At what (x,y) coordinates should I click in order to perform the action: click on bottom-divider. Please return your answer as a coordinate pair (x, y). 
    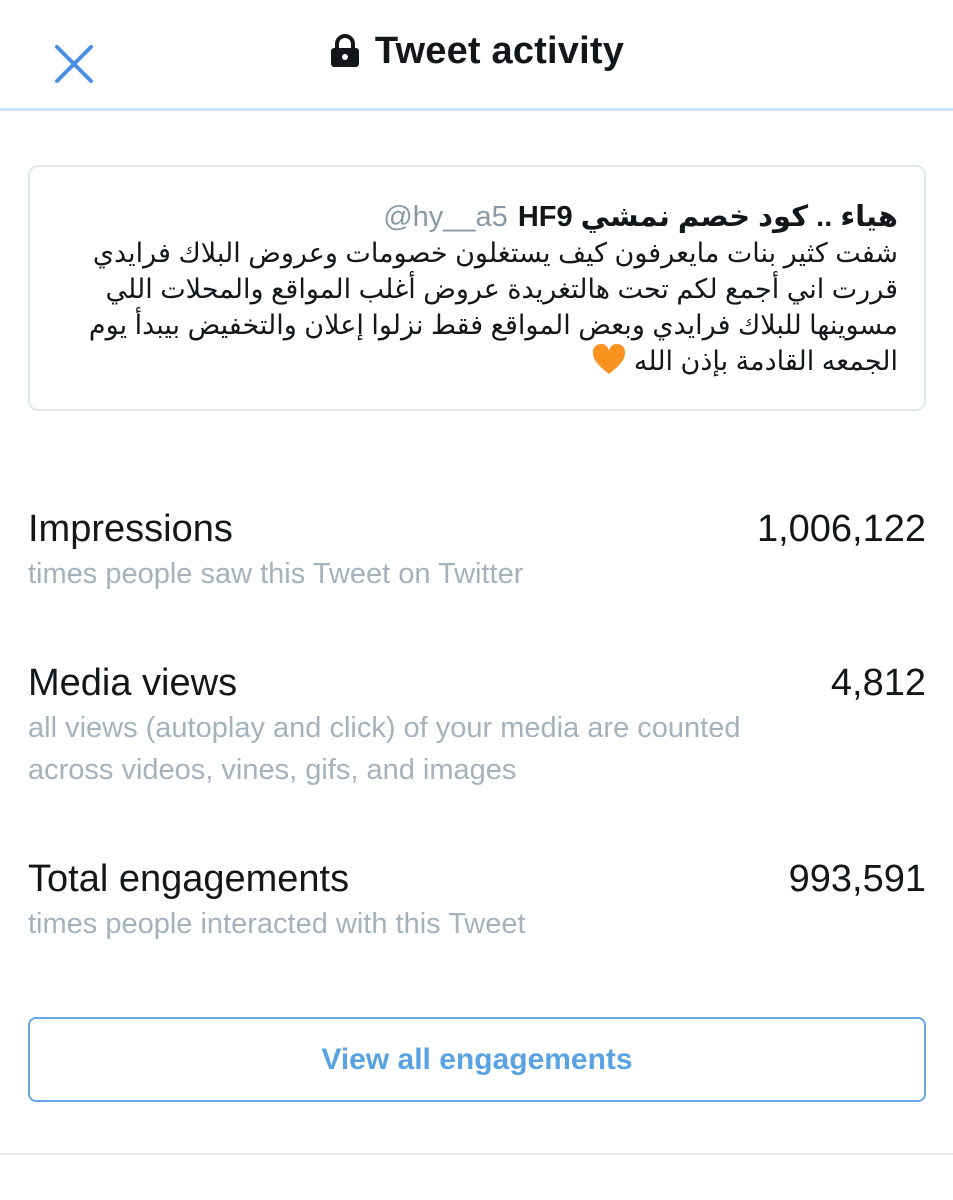
    Looking at the image, I should click on (476, 1154).